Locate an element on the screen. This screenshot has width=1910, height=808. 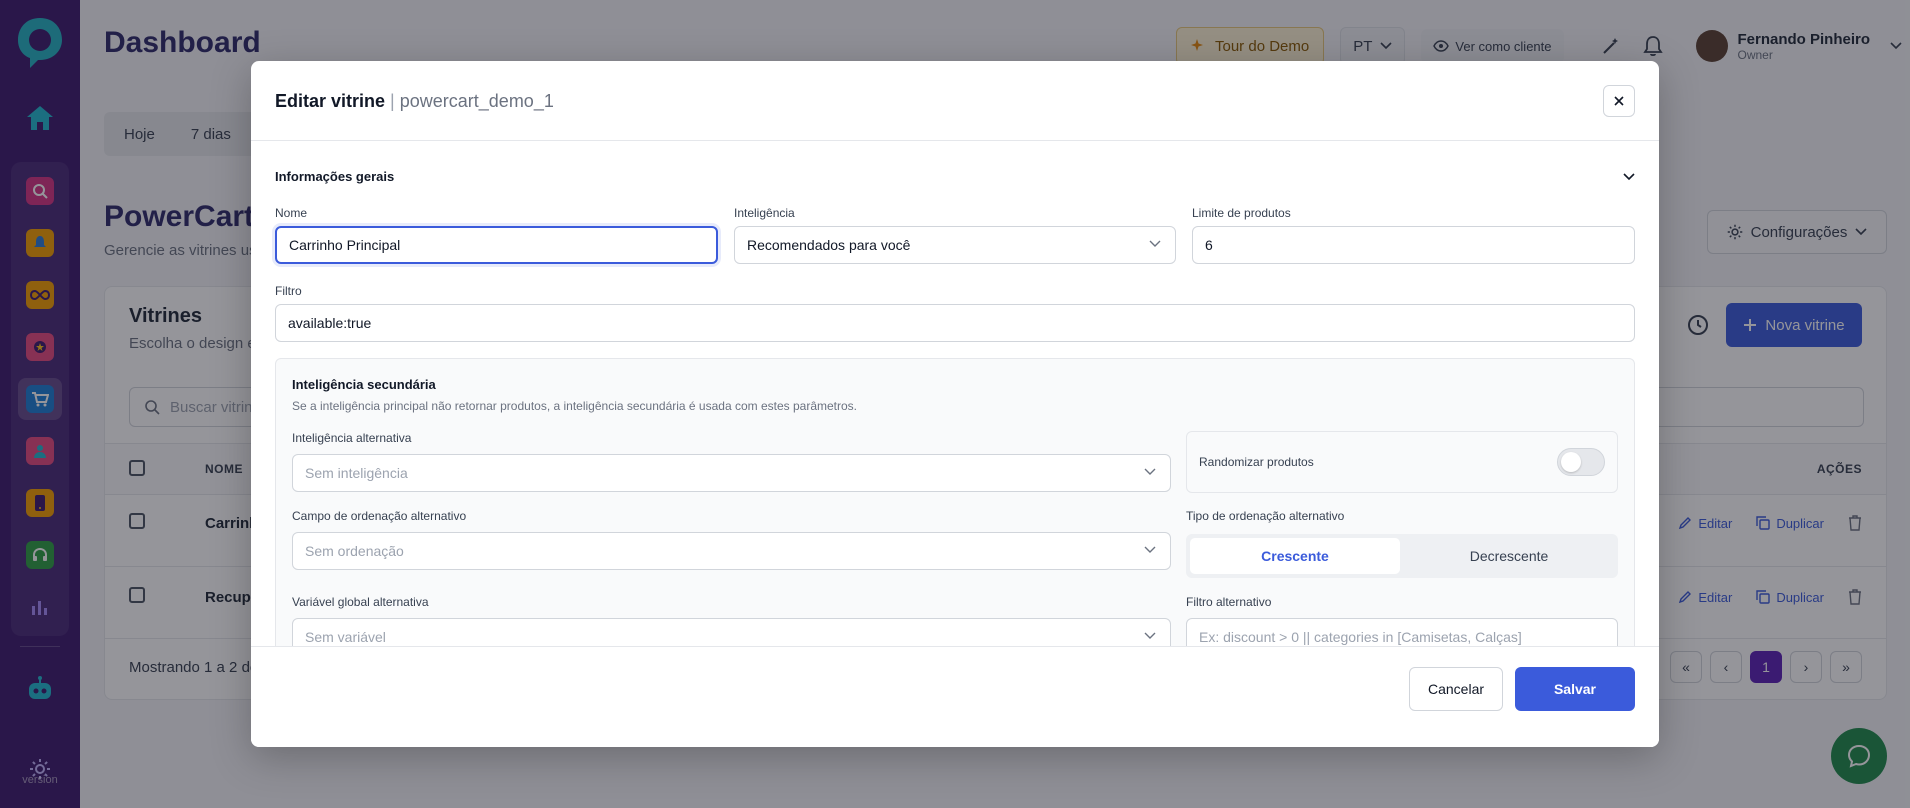
filter-field: available:true is located at coordinates (955, 323).